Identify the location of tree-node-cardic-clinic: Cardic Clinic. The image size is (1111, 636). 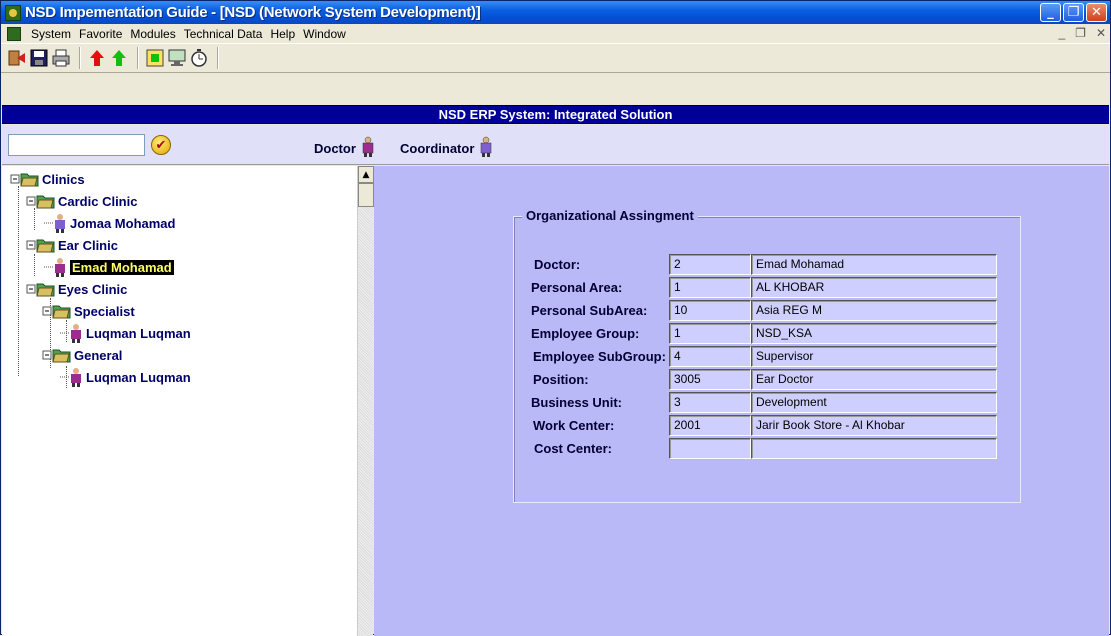
(81, 201).